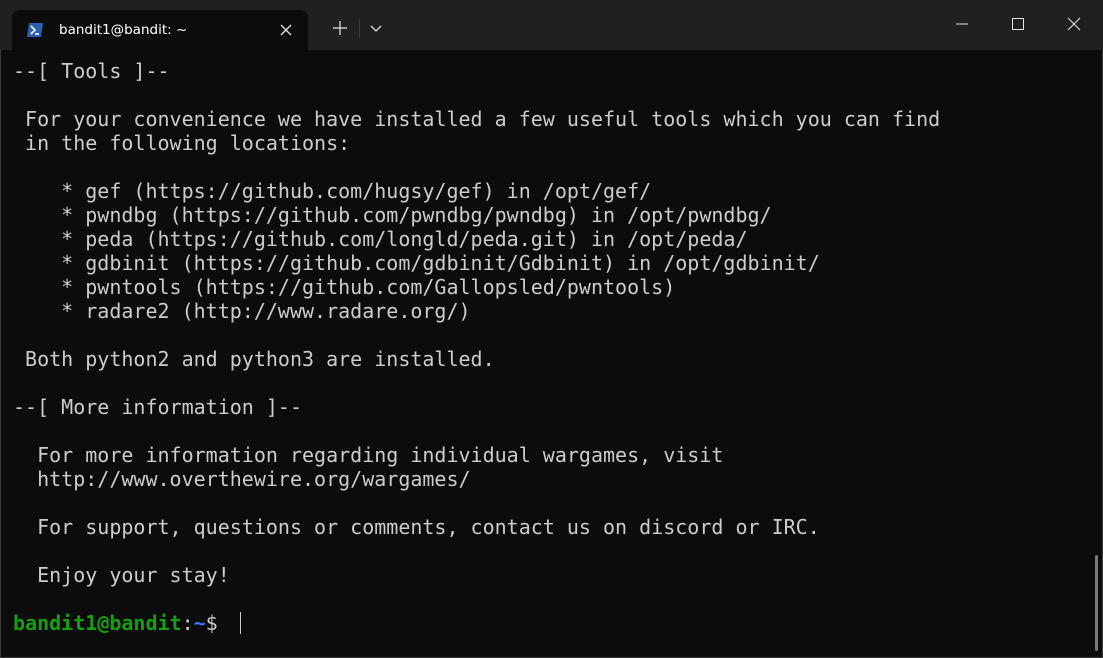  I want to click on terminal-line: Enjoy your stay!, so click(121, 575).